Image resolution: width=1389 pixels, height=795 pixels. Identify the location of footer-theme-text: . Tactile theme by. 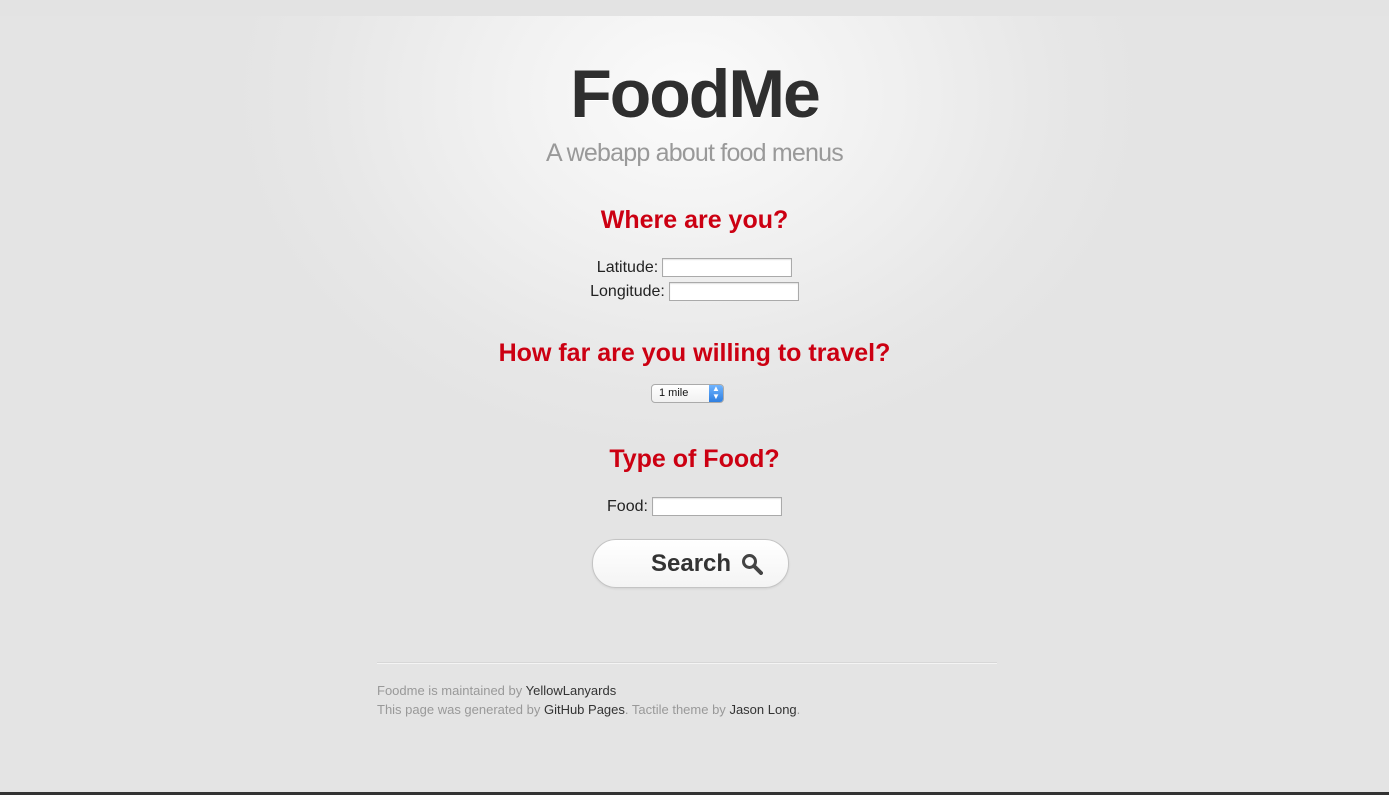
(675, 709).